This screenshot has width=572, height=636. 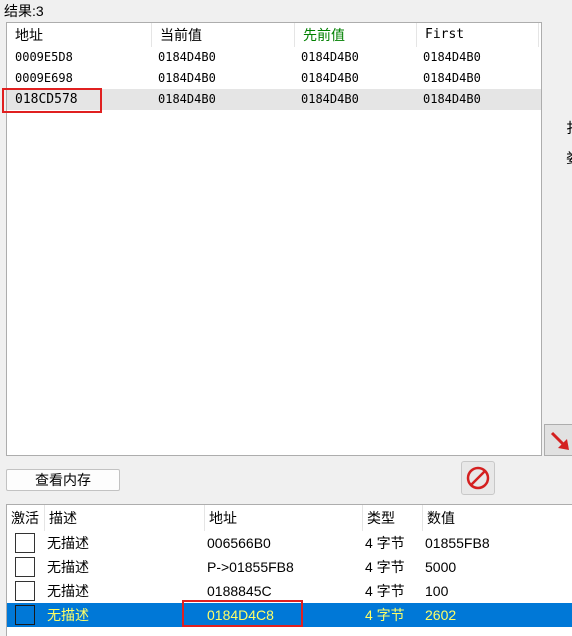 I want to click on add-to-address-list-button, so click(x=558, y=440).